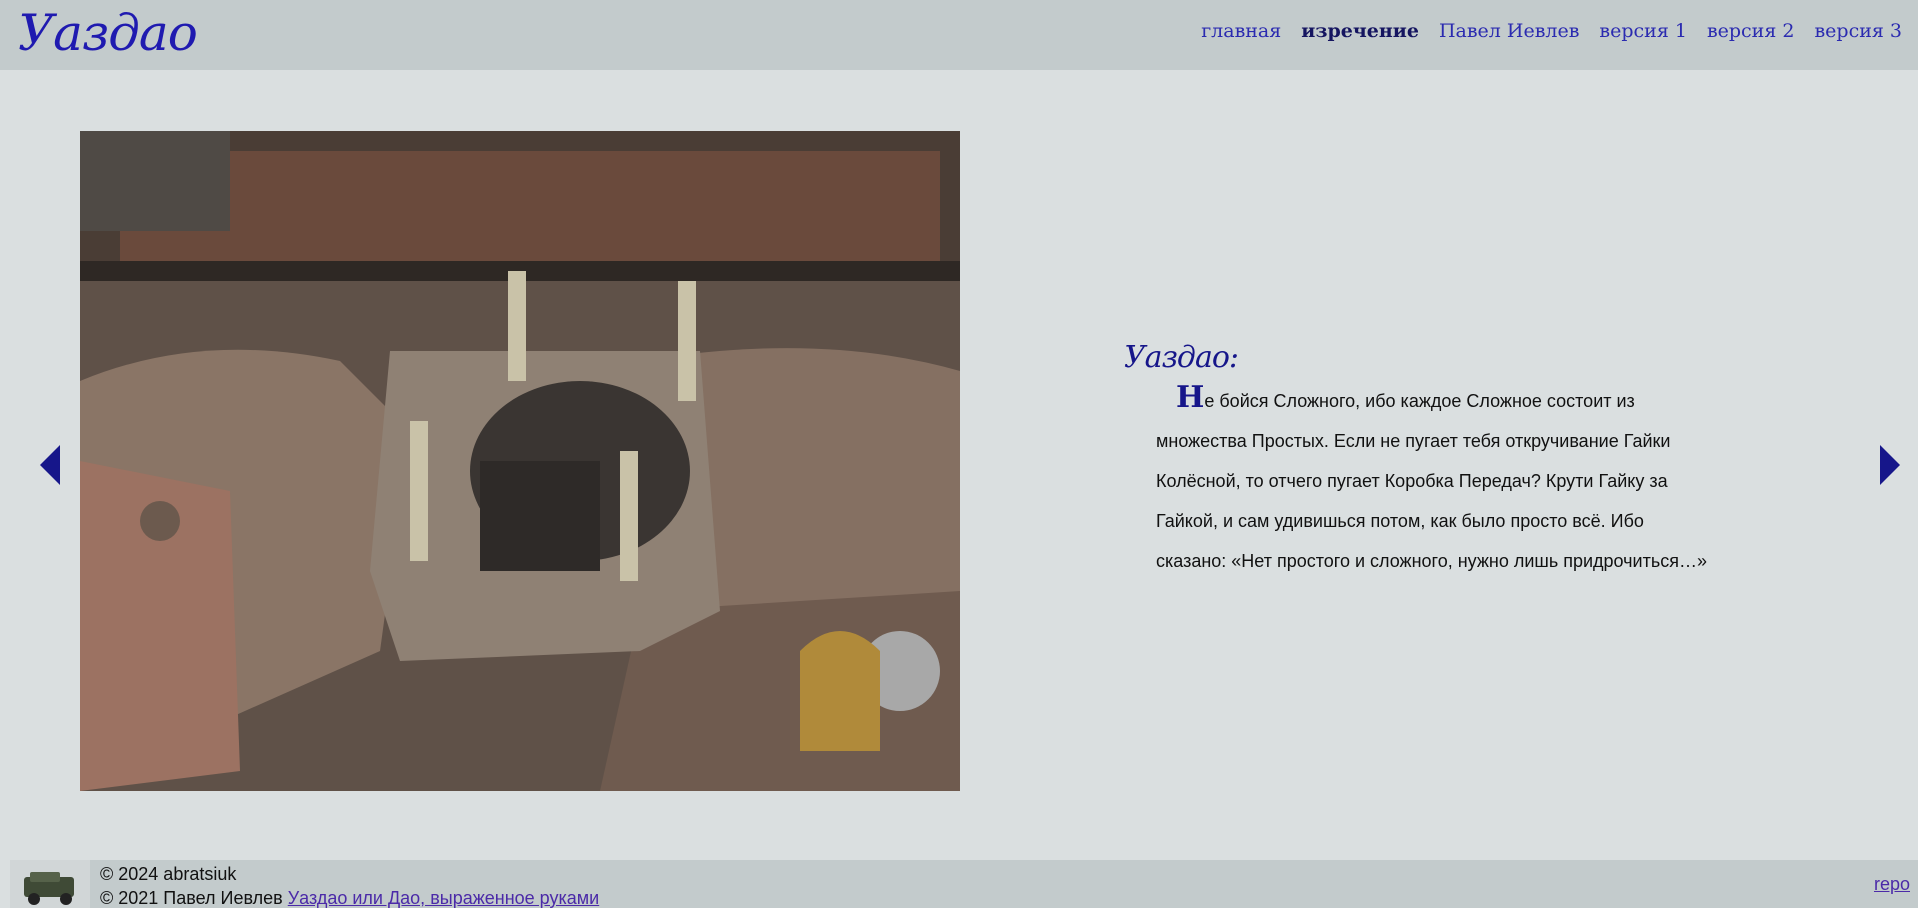 The width and height of the screenshot is (1918, 908). I want to click on quote-dropcap: Н, so click(1190, 397).